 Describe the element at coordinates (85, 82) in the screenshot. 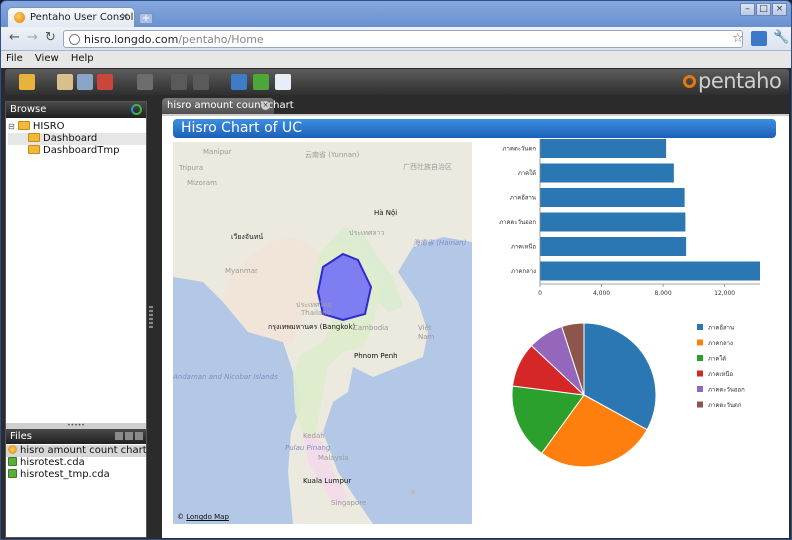

I see `analysis-icon` at that location.